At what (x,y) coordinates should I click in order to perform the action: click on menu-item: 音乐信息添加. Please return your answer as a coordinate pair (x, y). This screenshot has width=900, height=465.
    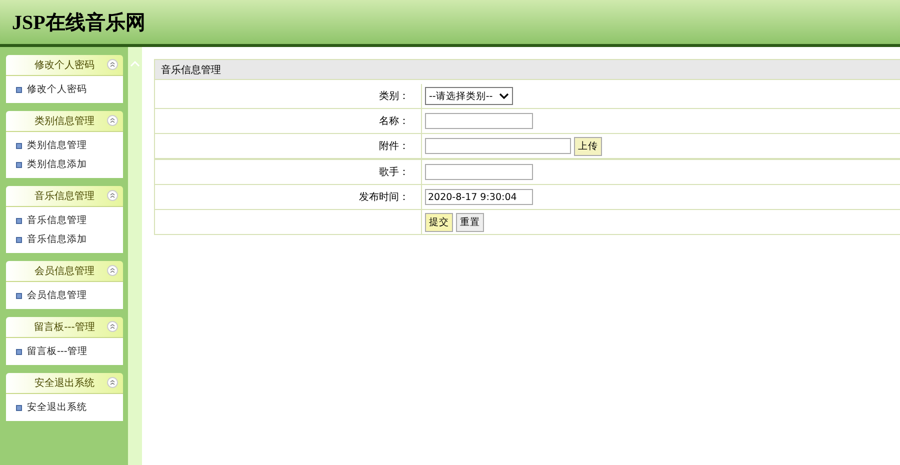
    Looking at the image, I should click on (64, 239).